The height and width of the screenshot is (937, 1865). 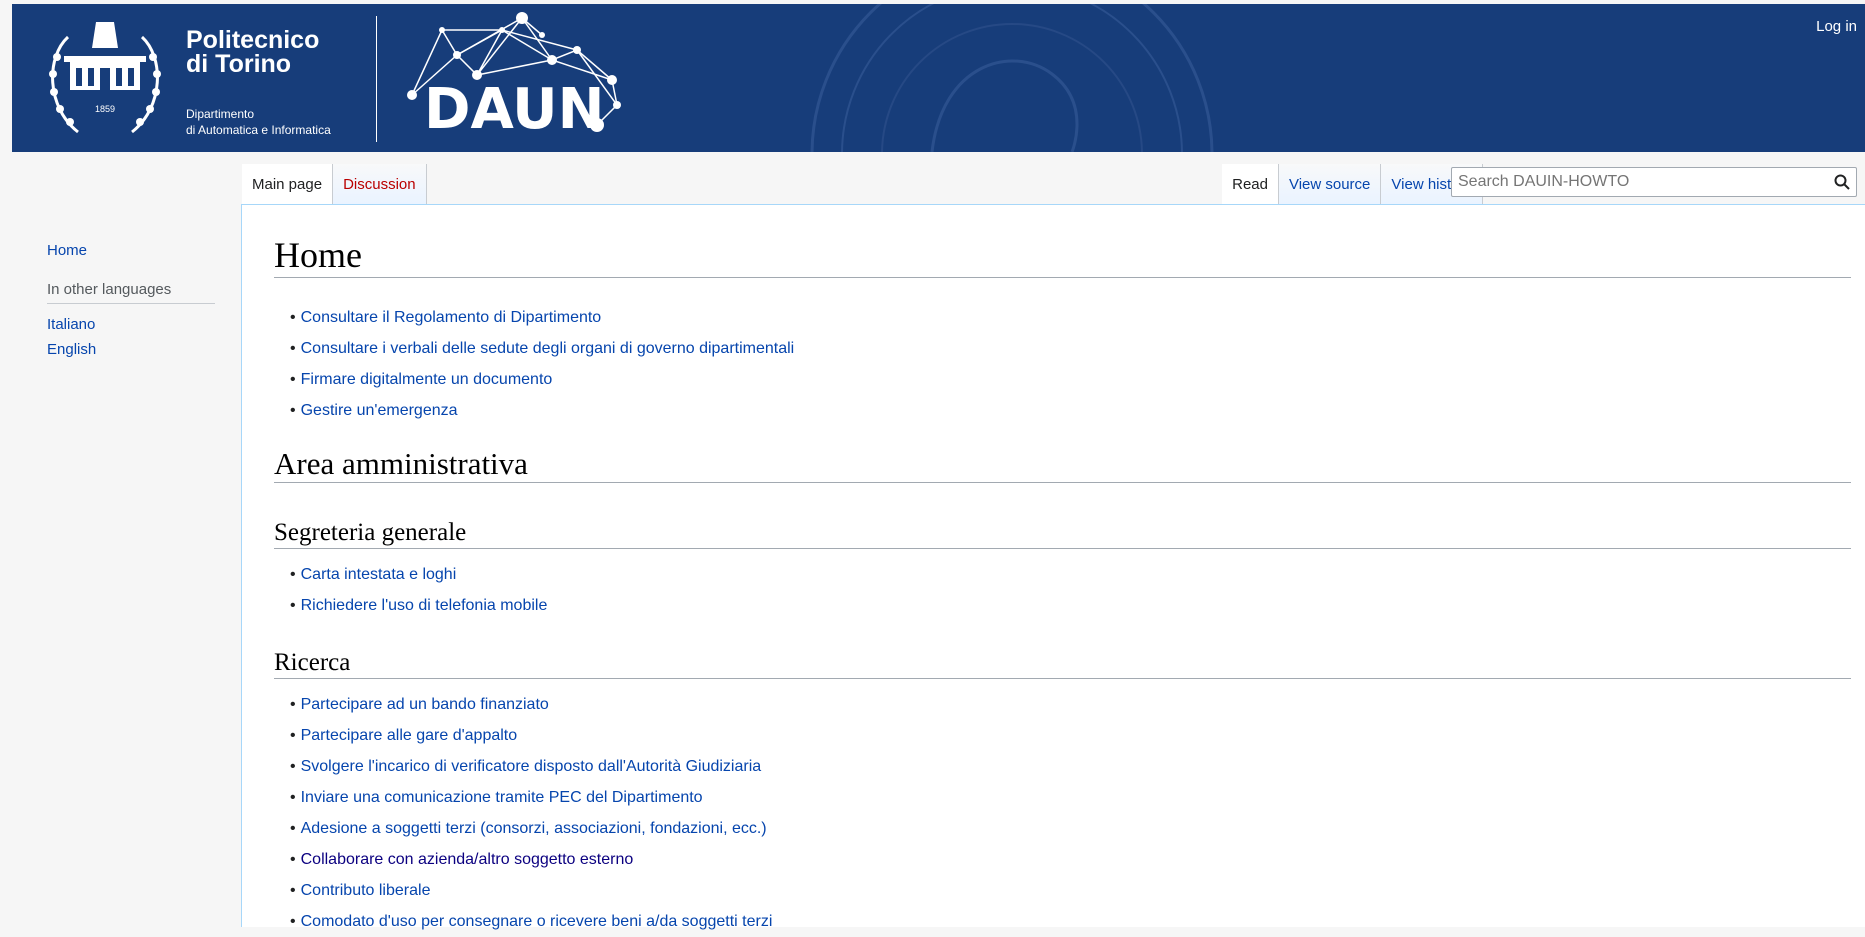 I want to click on subsection-ricerca: Ricerca, so click(x=1062, y=663).